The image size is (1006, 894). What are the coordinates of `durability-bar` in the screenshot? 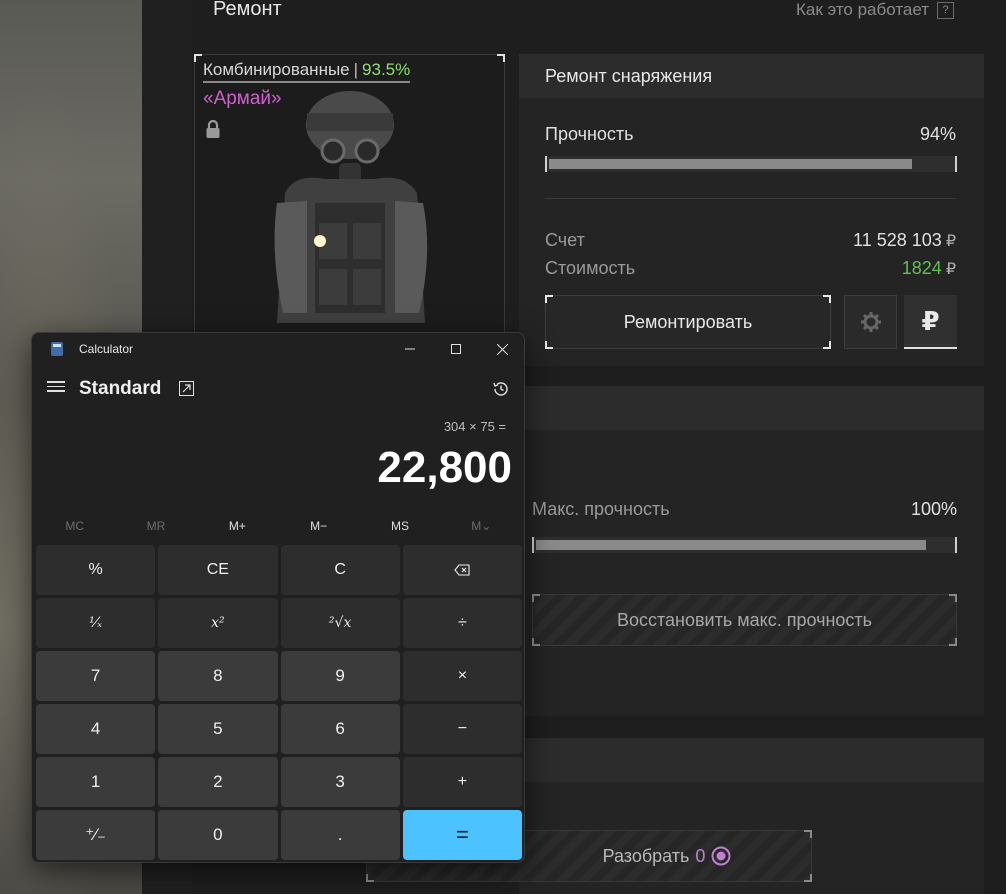 It's located at (751, 164).